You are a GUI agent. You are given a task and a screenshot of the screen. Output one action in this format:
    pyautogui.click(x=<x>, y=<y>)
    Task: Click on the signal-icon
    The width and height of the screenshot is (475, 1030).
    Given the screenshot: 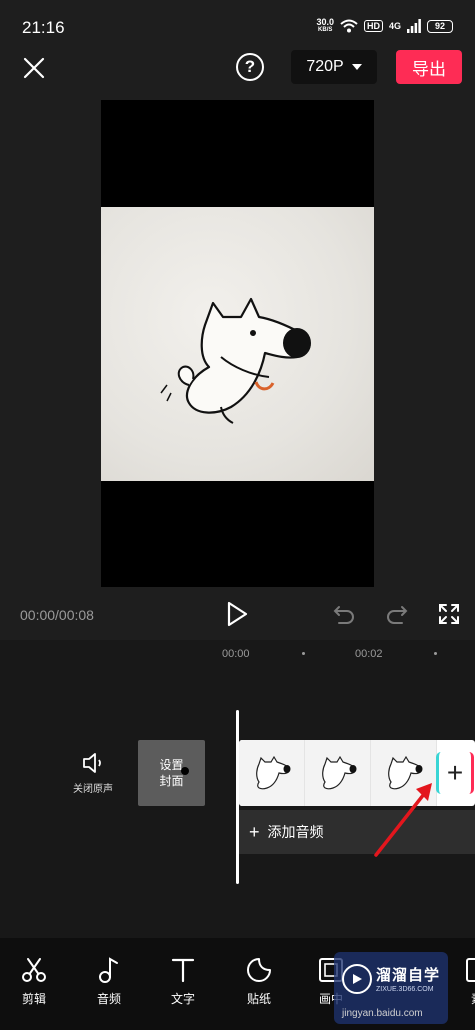 What is the action you would take?
    pyautogui.click(x=414, y=26)
    